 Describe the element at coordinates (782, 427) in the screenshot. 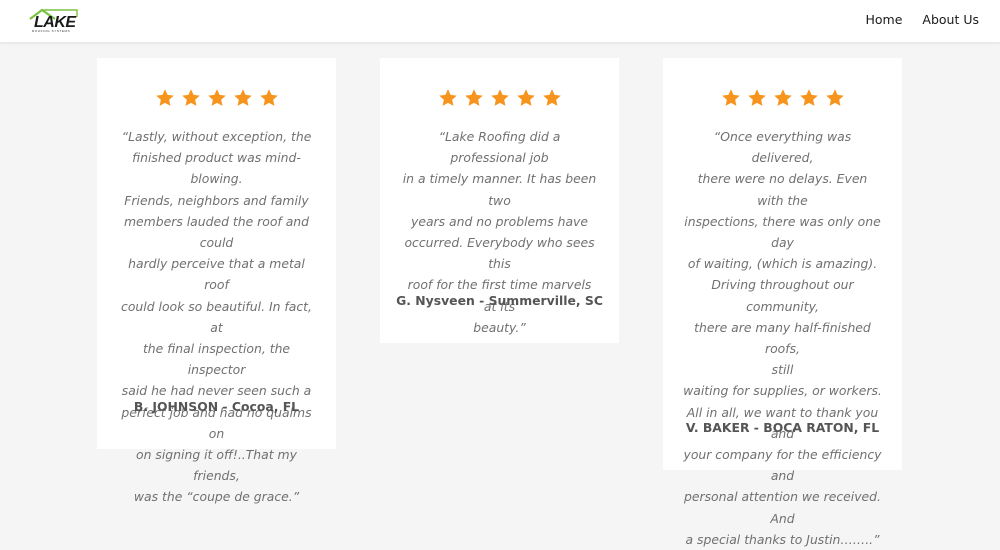

I see `testimonial-author: V. BAKER - BOCA RATON, FL` at that location.